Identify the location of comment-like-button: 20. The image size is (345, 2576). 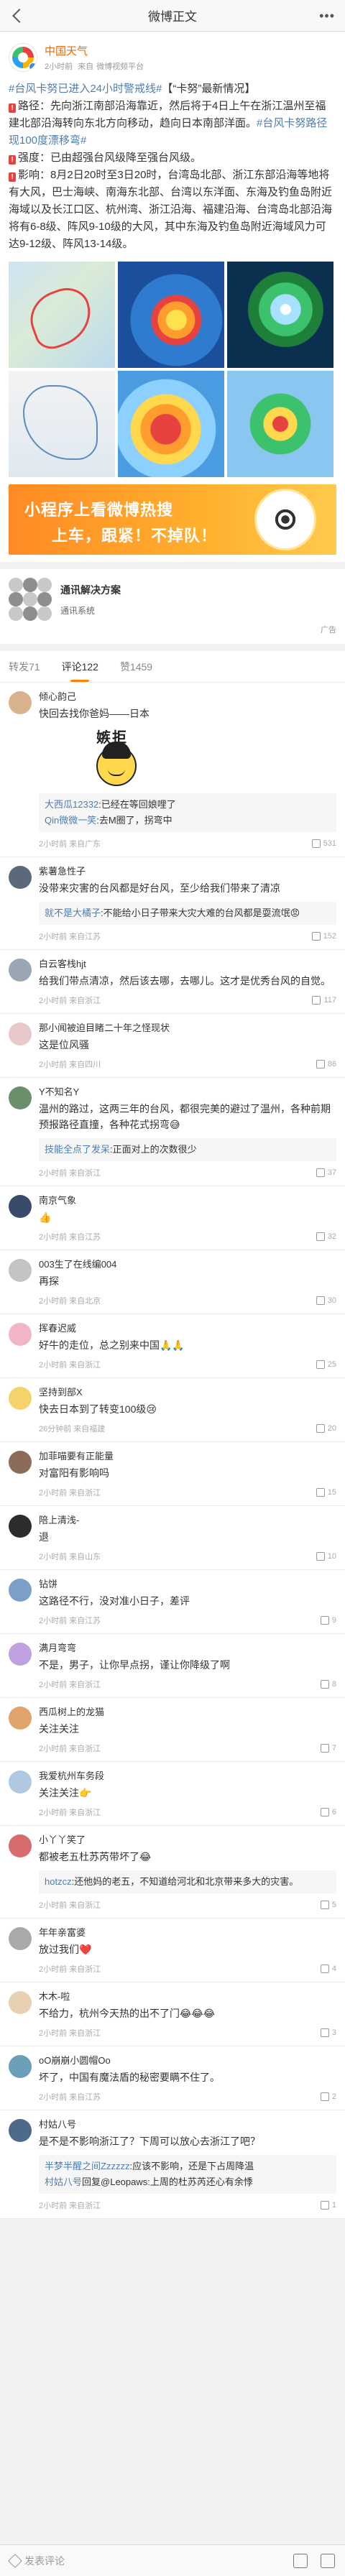
(326, 1428).